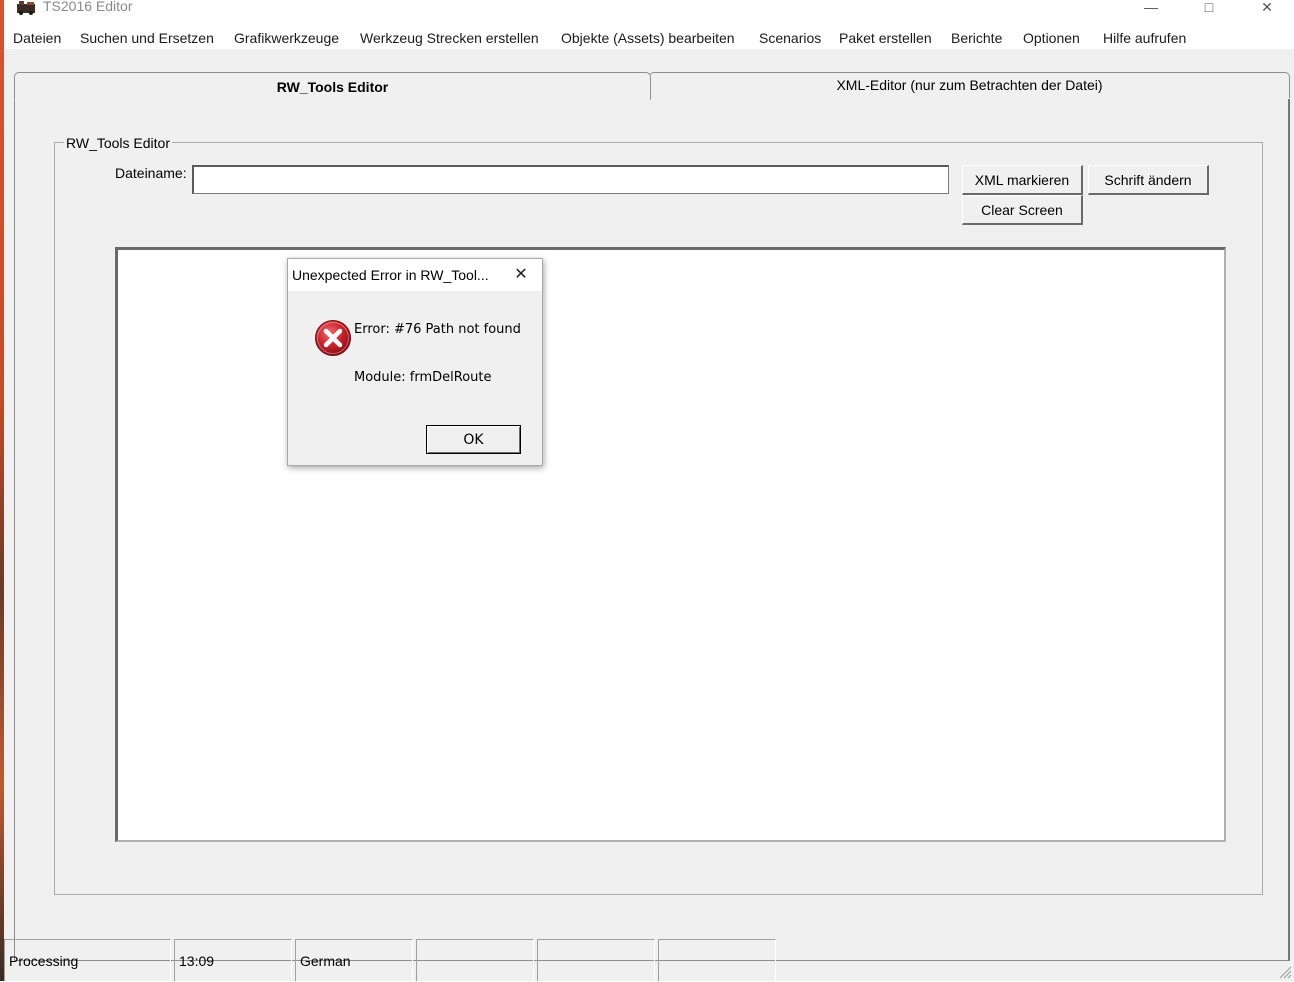 The width and height of the screenshot is (1294, 982). Describe the element at coordinates (437, 329) in the screenshot. I see `error-message: Error: #76 Path not found` at that location.